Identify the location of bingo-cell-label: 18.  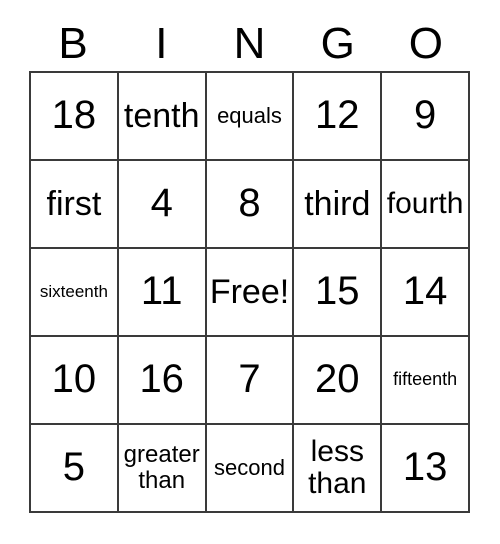
(74, 115).